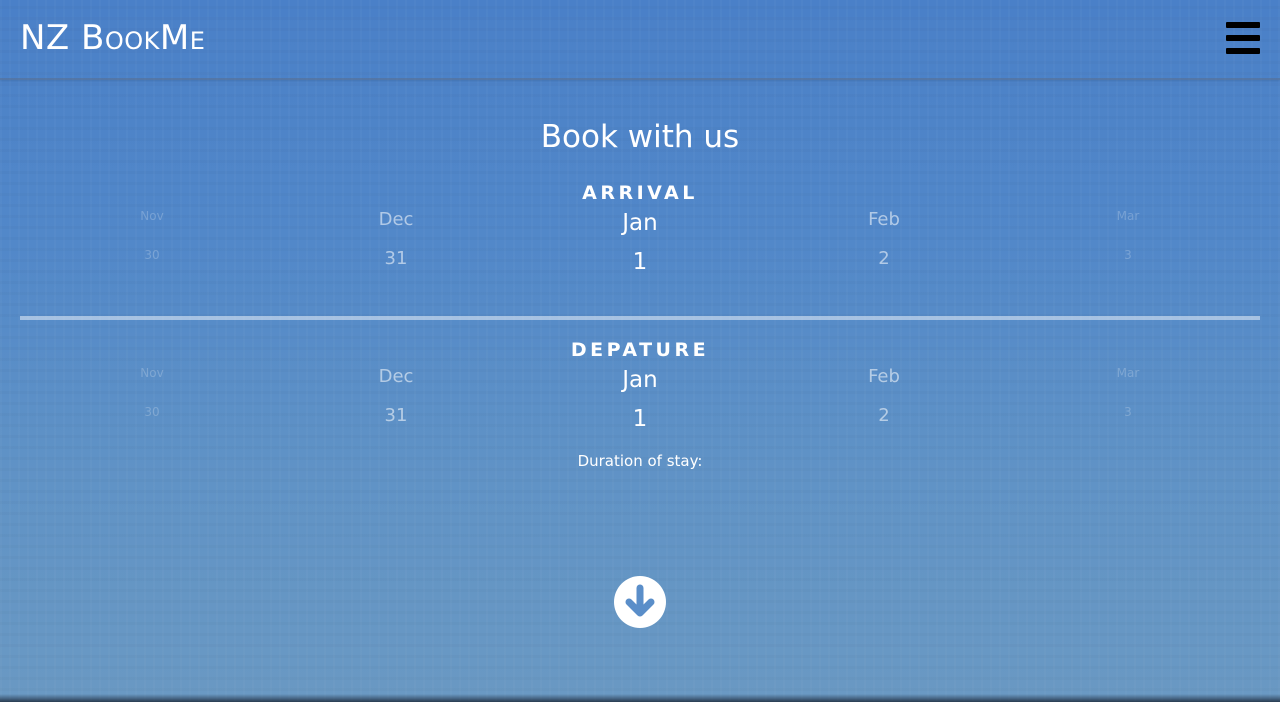 The width and height of the screenshot is (1280, 702). I want to click on arrival-label: ARRIVAL, so click(640, 193).